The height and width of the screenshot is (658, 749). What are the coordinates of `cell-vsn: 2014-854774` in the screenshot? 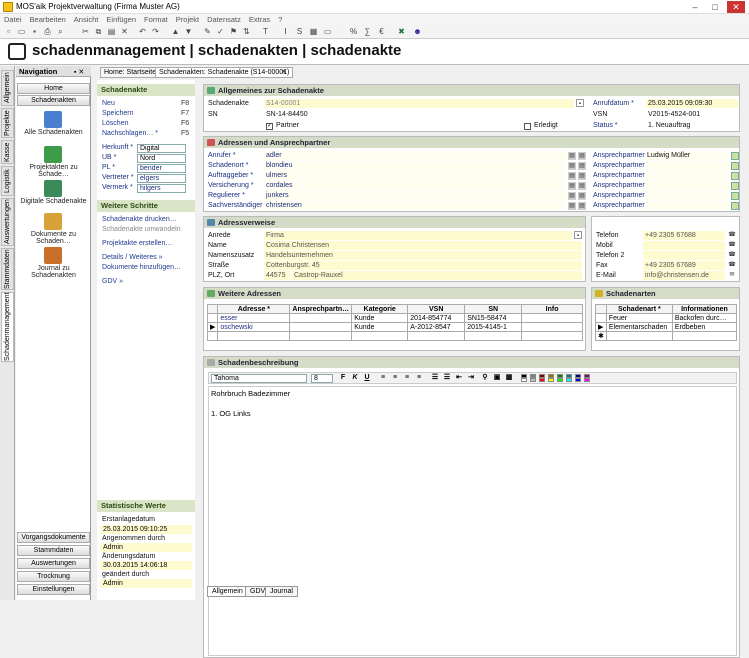 It's located at (436, 318).